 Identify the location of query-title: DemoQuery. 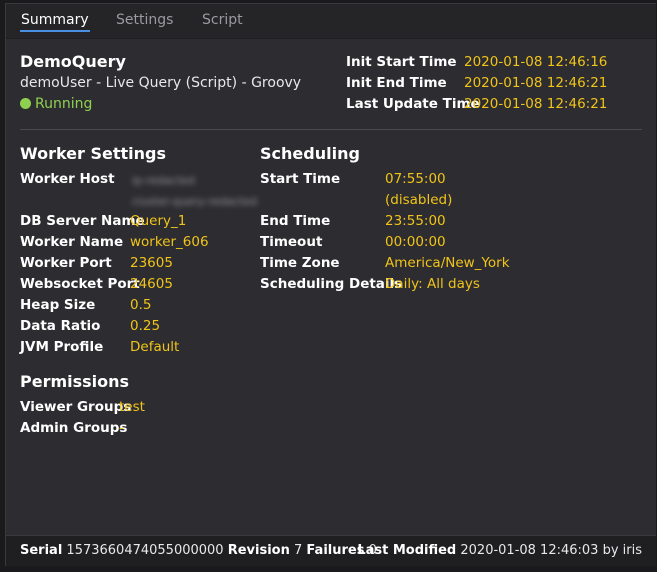
(73, 61).